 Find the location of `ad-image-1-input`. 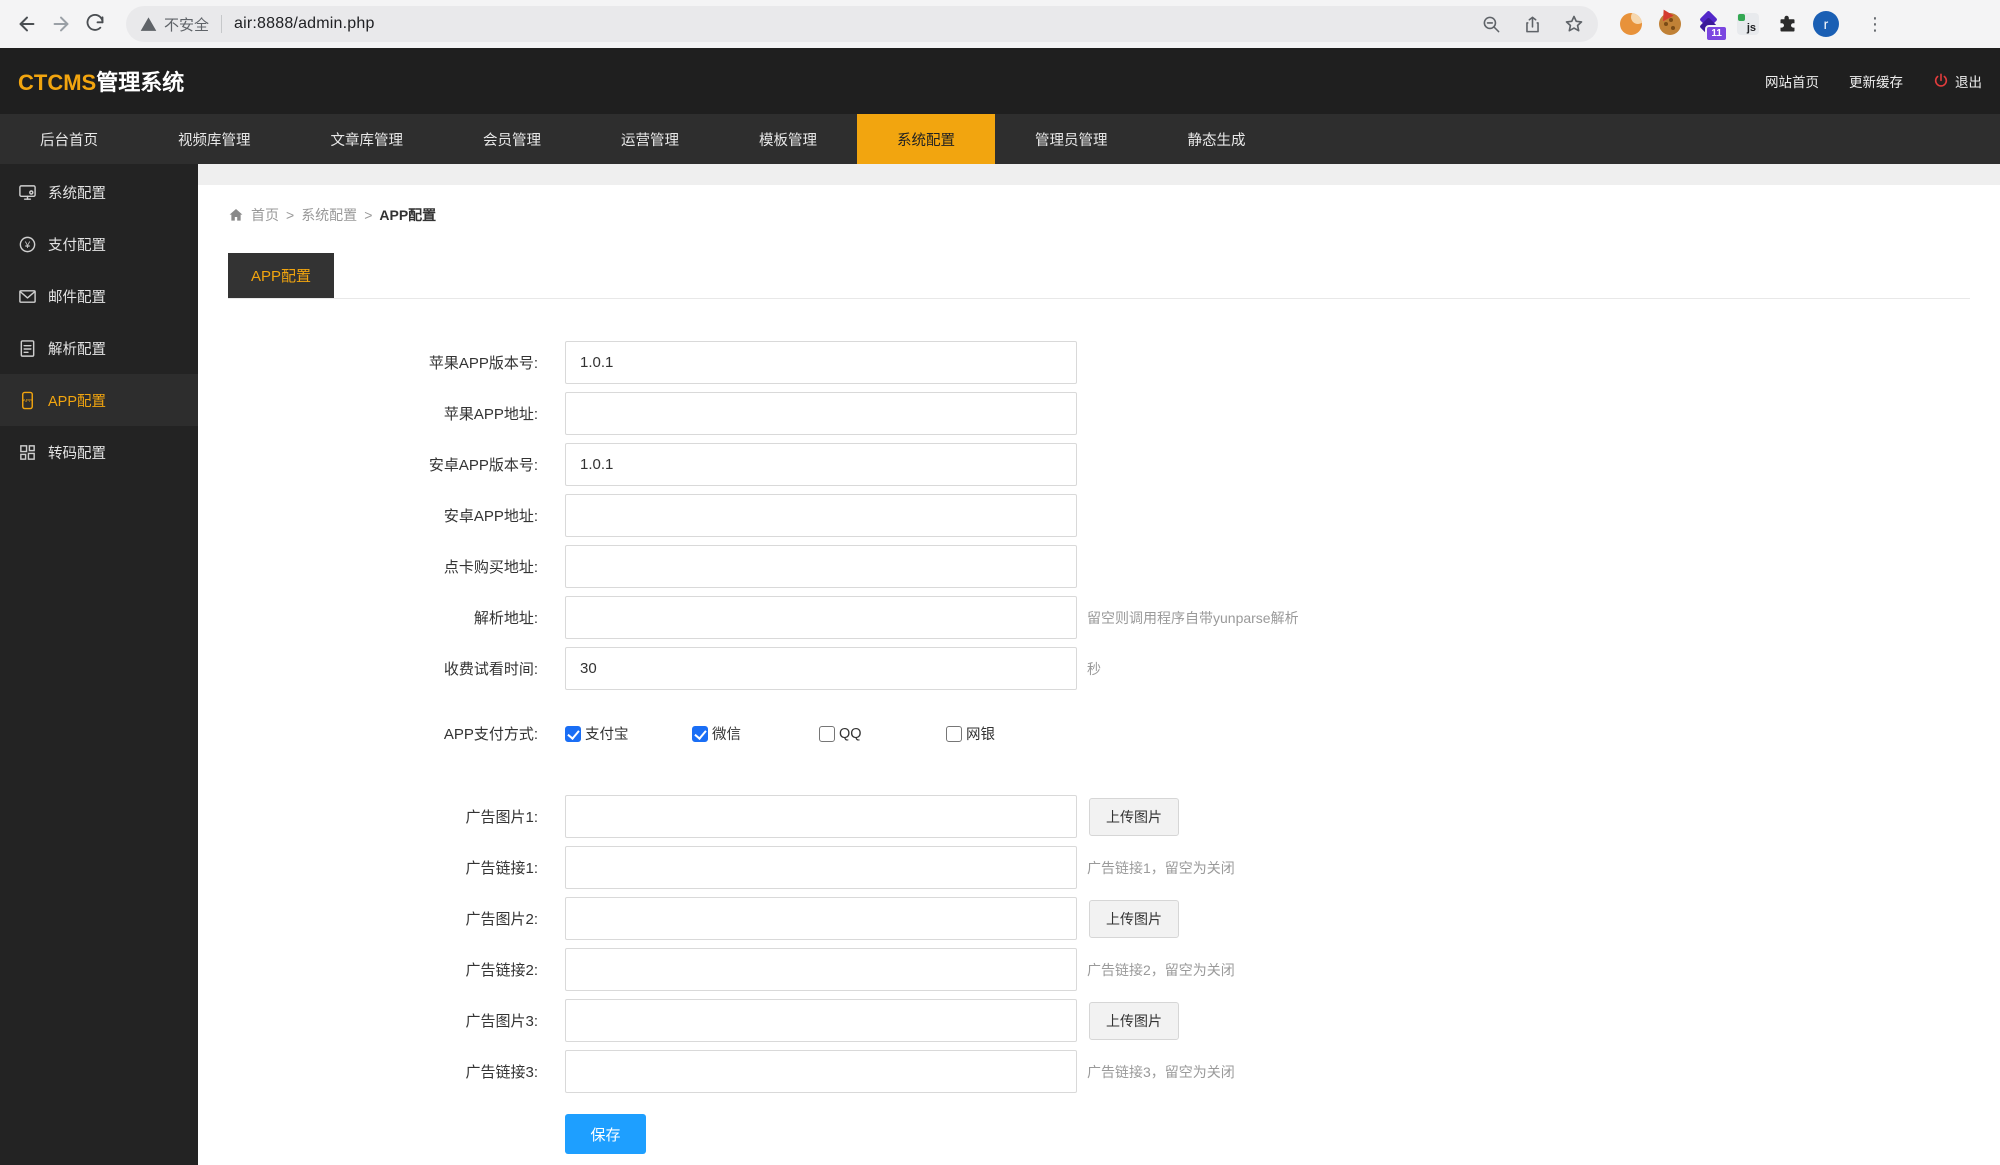

ad-image-1-input is located at coordinates (821, 816).